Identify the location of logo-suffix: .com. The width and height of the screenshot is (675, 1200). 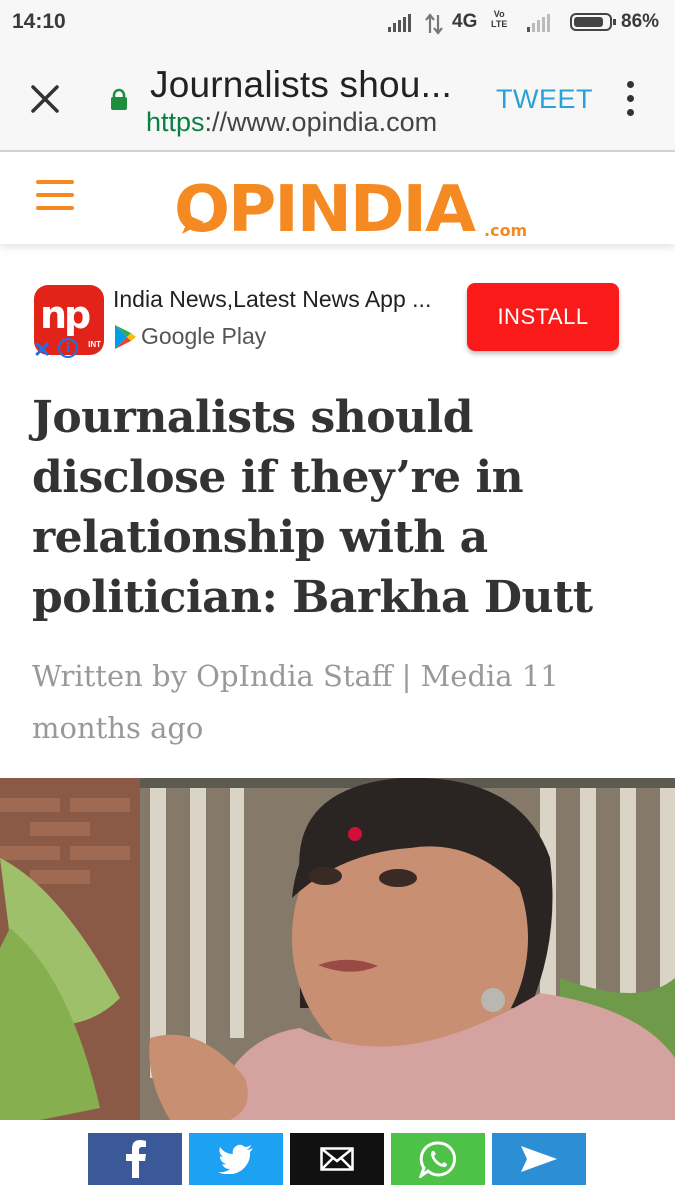
(505, 230).